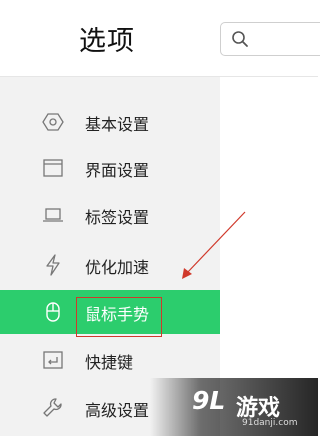  I want to click on site-watermark: 9L 游戏 91danji.com, so click(234, 407).